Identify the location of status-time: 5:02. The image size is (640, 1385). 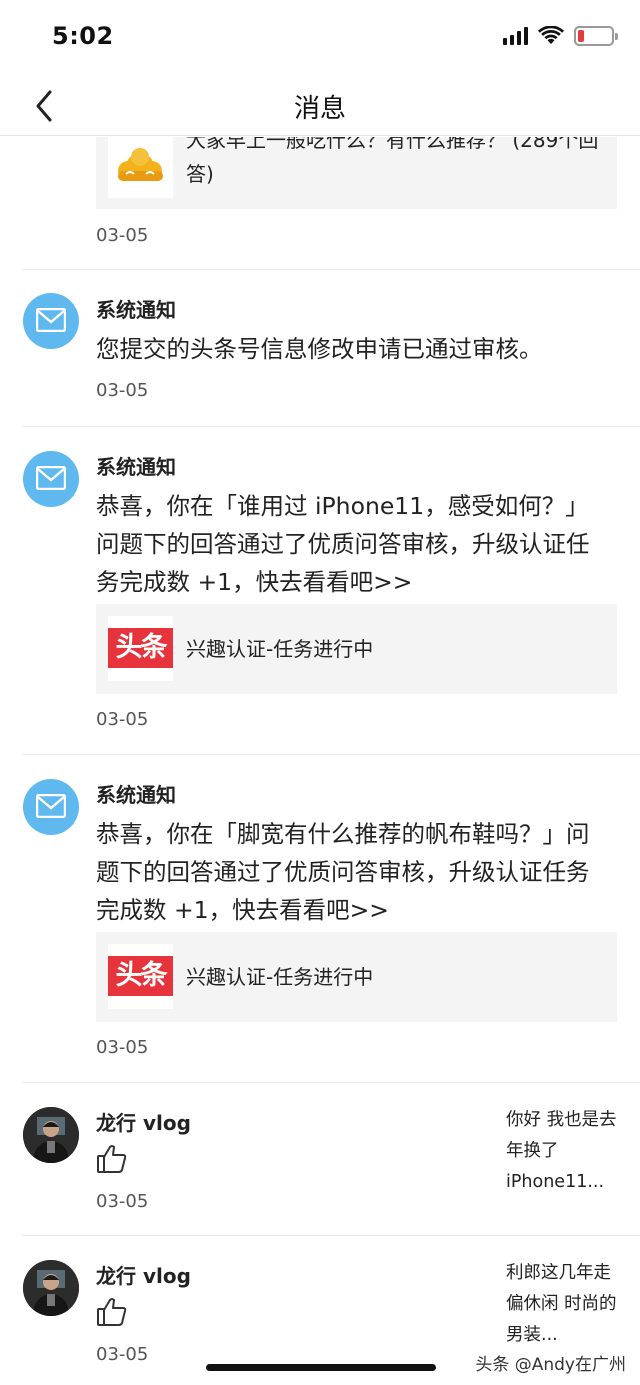
(83, 36).